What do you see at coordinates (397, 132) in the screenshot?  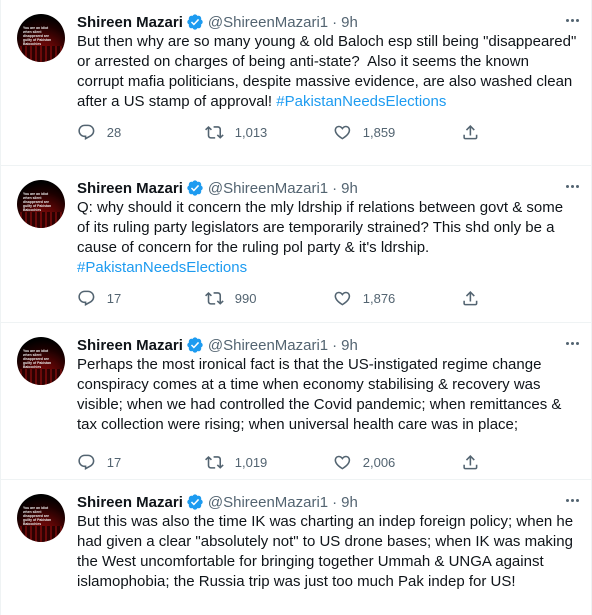 I see `like-button: 1,859` at bounding box center [397, 132].